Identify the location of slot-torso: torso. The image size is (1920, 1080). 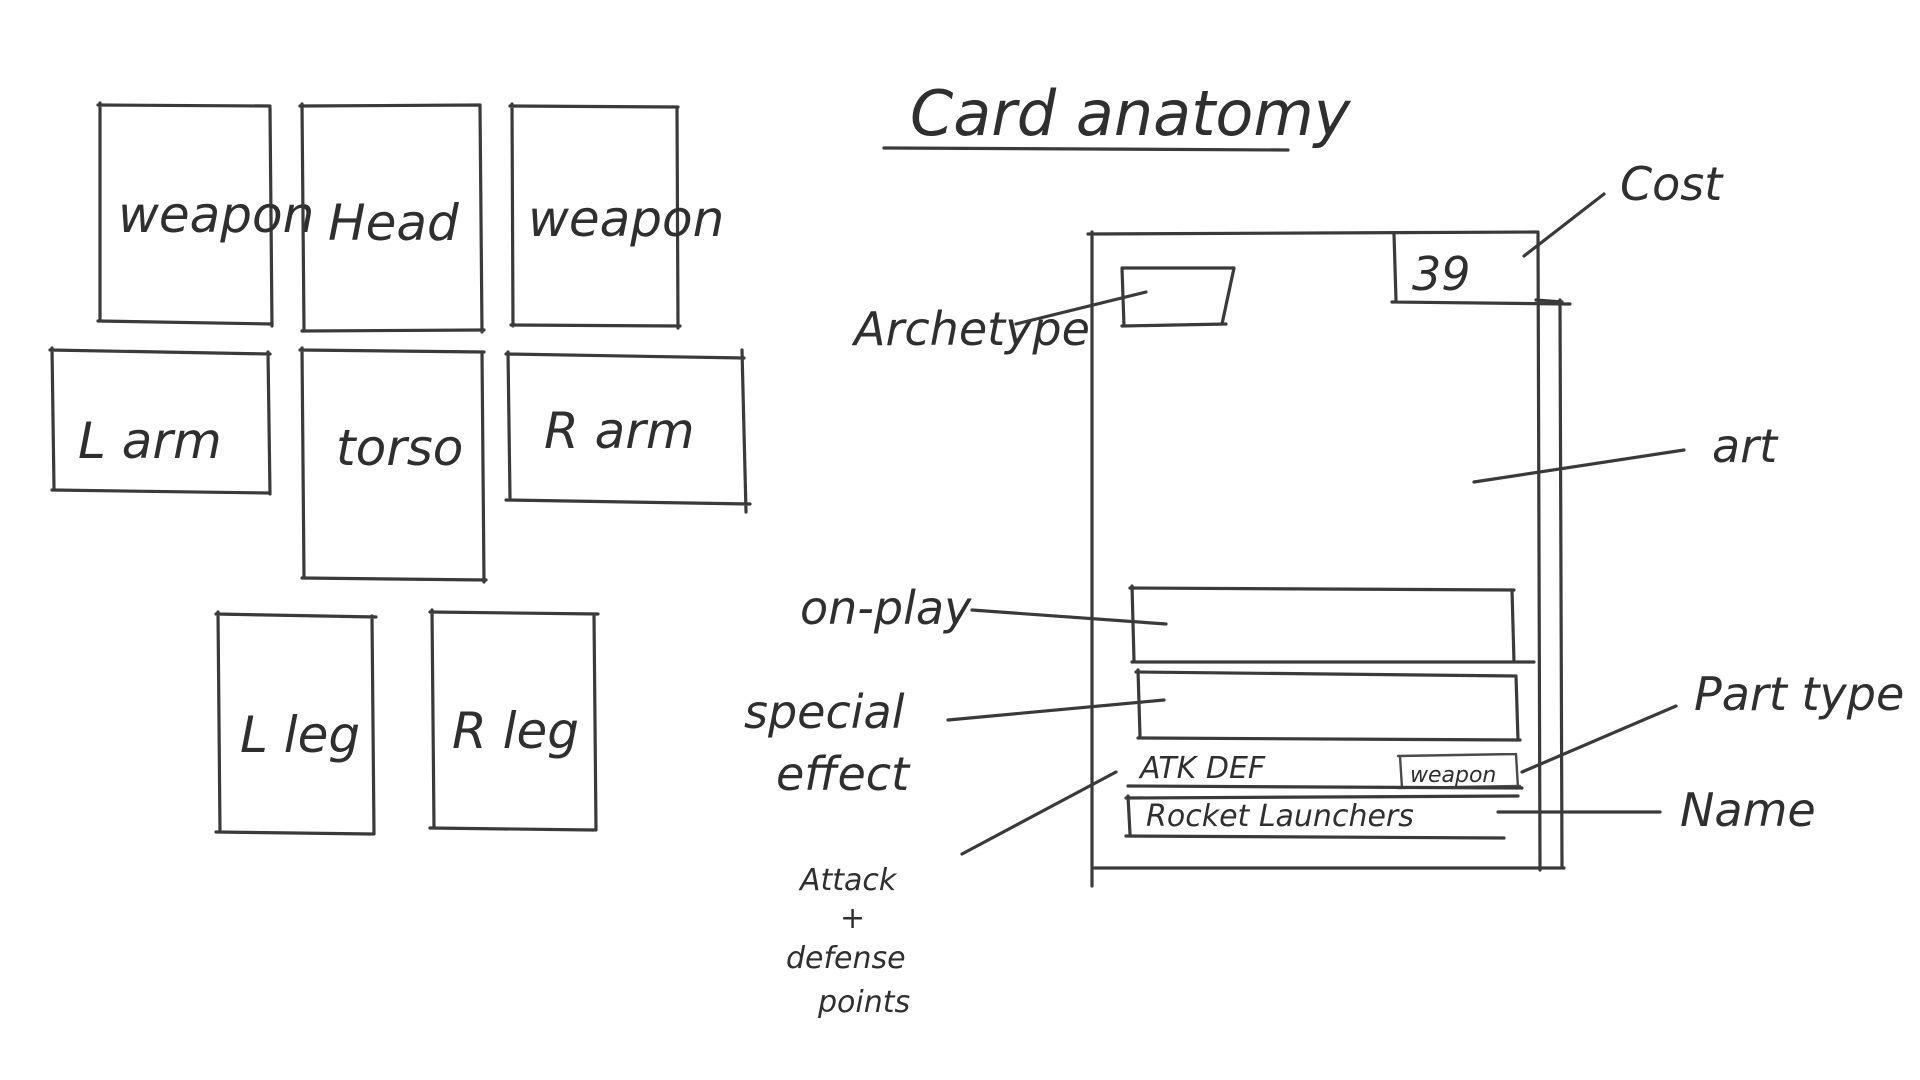
(393, 465).